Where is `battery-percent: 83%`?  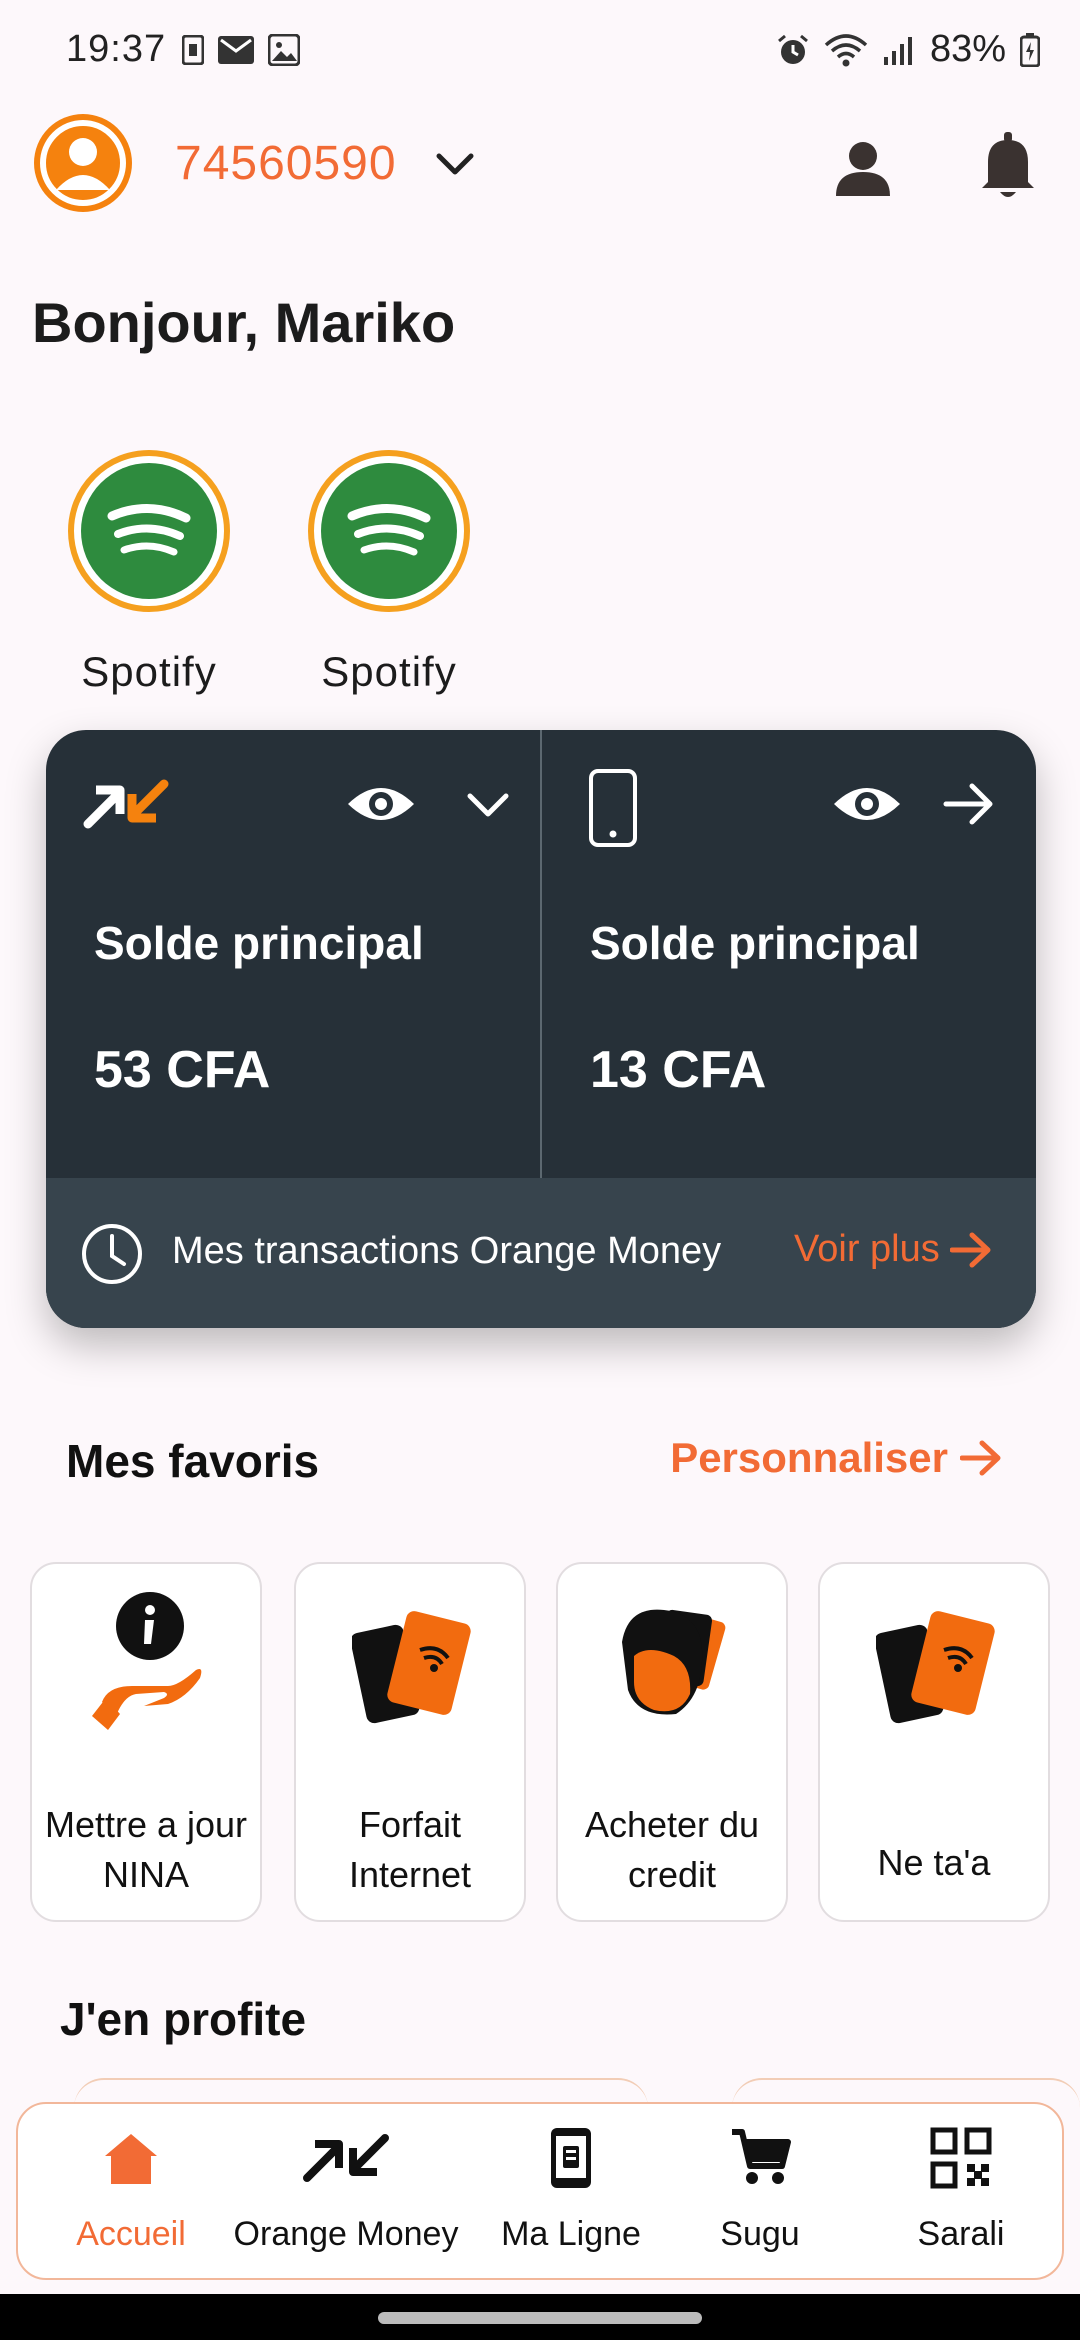 battery-percent: 83% is located at coordinates (967, 49).